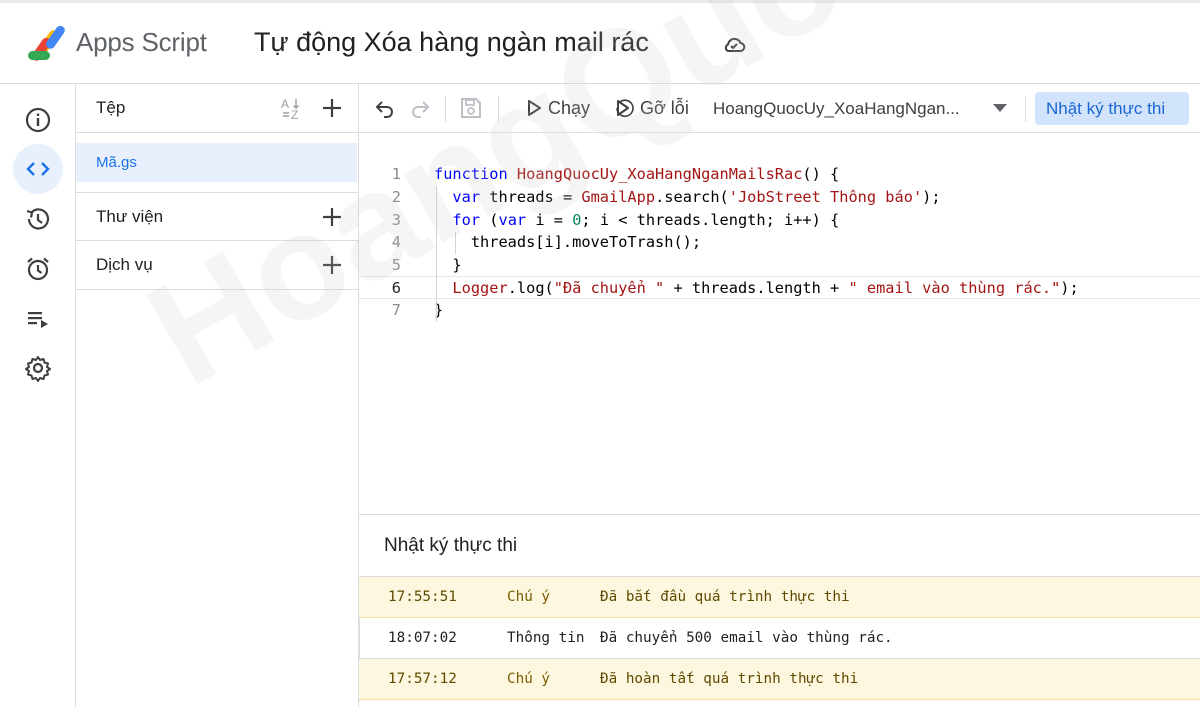  Describe the element at coordinates (396, 288) in the screenshot. I see `line-number: 6` at that location.